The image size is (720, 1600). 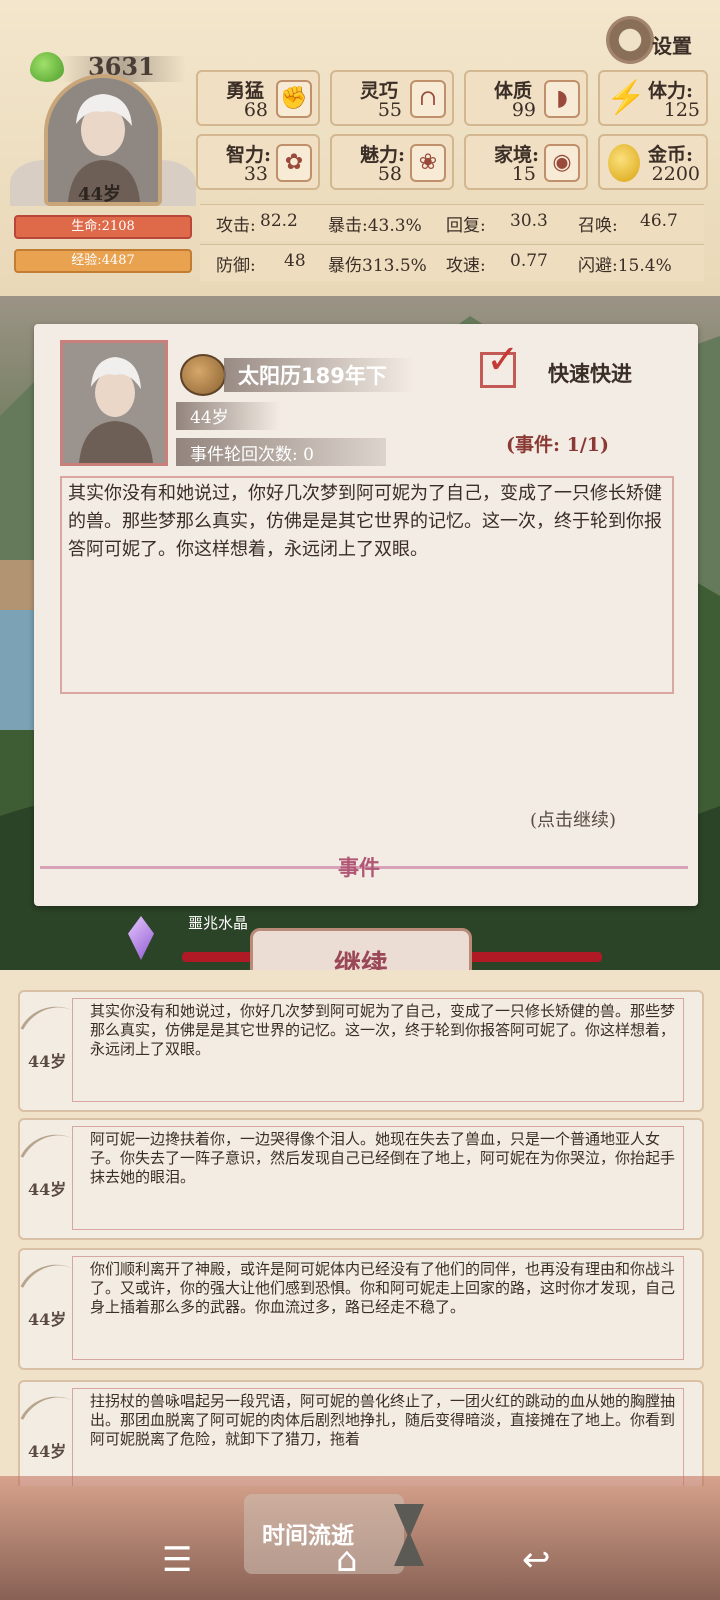 What do you see at coordinates (294, 163) in the screenshot?
I see `brain-icon: ✿` at bounding box center [294, 163].